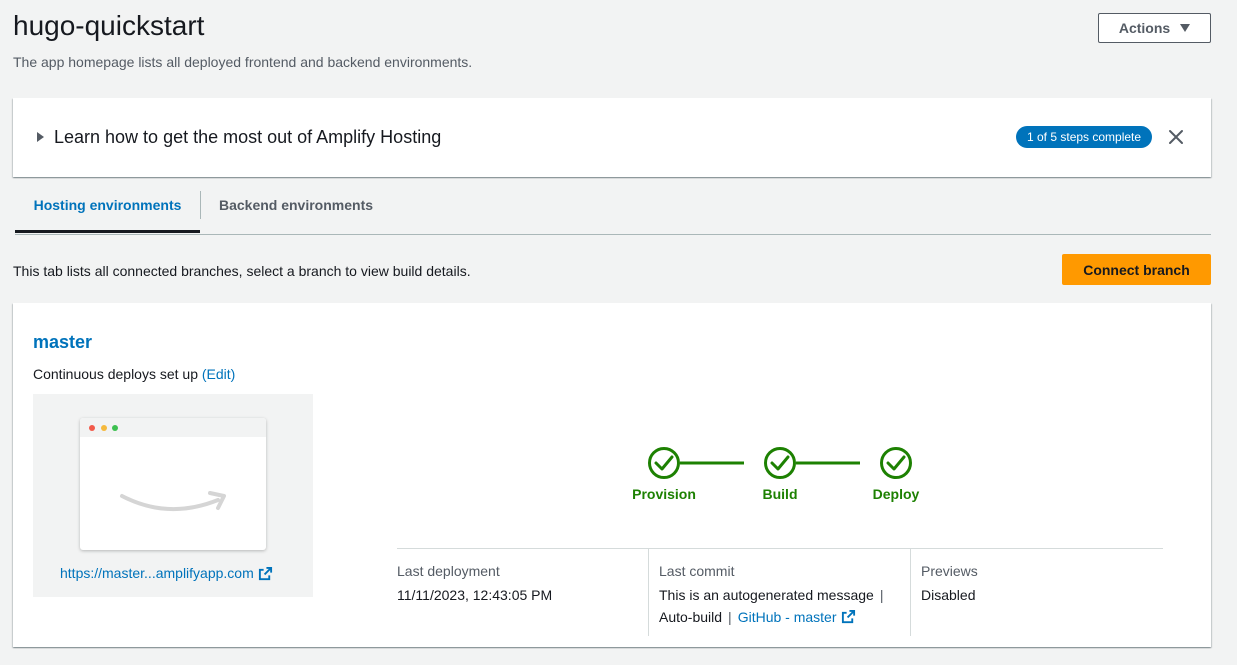 This screenshot has width=1237, height=665. Describe the element at coordinates (766, 595) in the screenshot. I see `last-commit-message: This is an autogenerated message` at that location.